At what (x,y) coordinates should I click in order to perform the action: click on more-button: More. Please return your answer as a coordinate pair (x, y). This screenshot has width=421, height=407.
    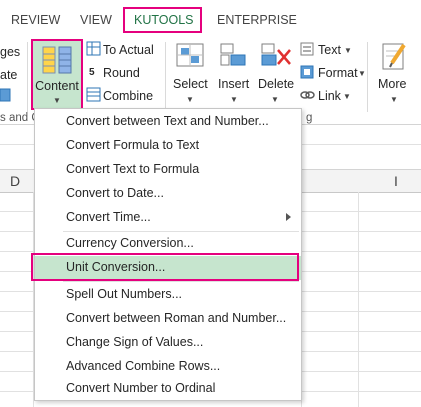
    Looking at the image, I should click on (392, 84).